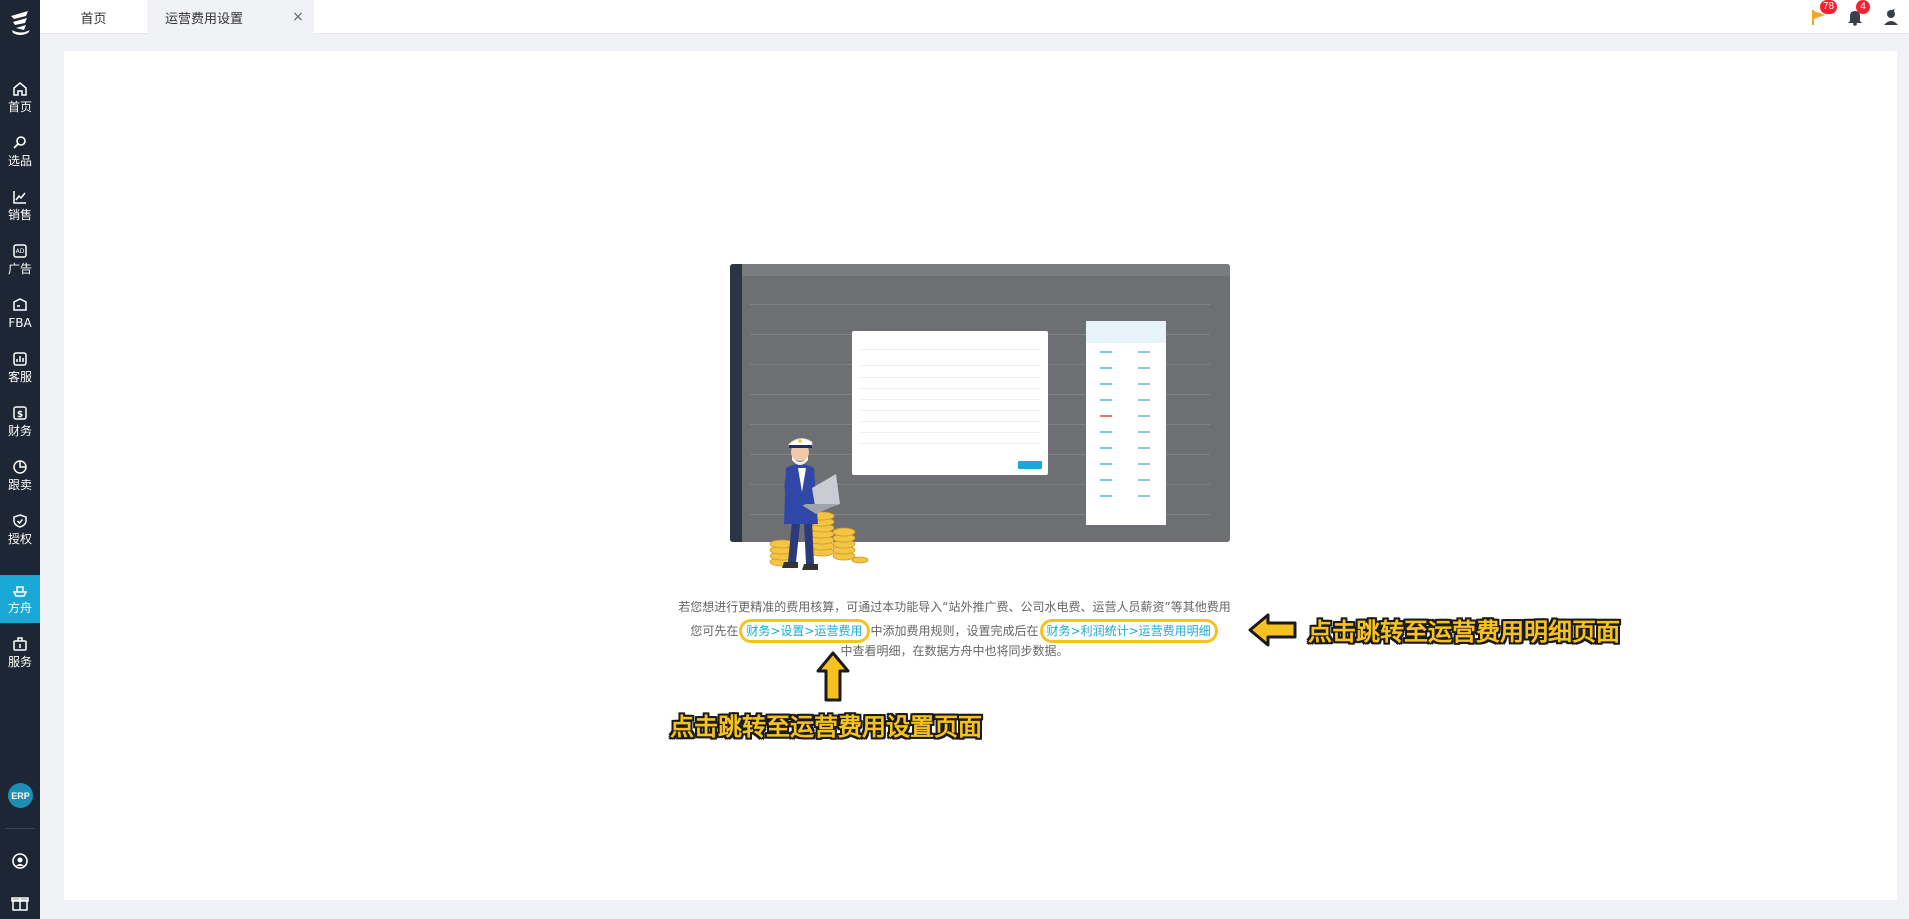  I want to click on search-icon, so click(20, 143).